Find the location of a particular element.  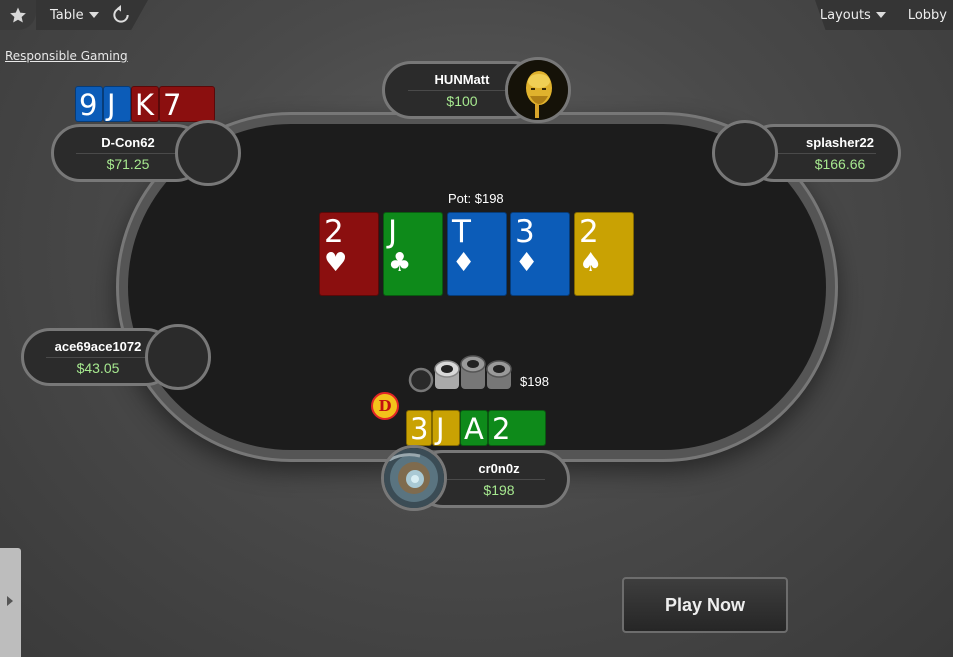

hero-card: A is located at coordinates (474, 428).